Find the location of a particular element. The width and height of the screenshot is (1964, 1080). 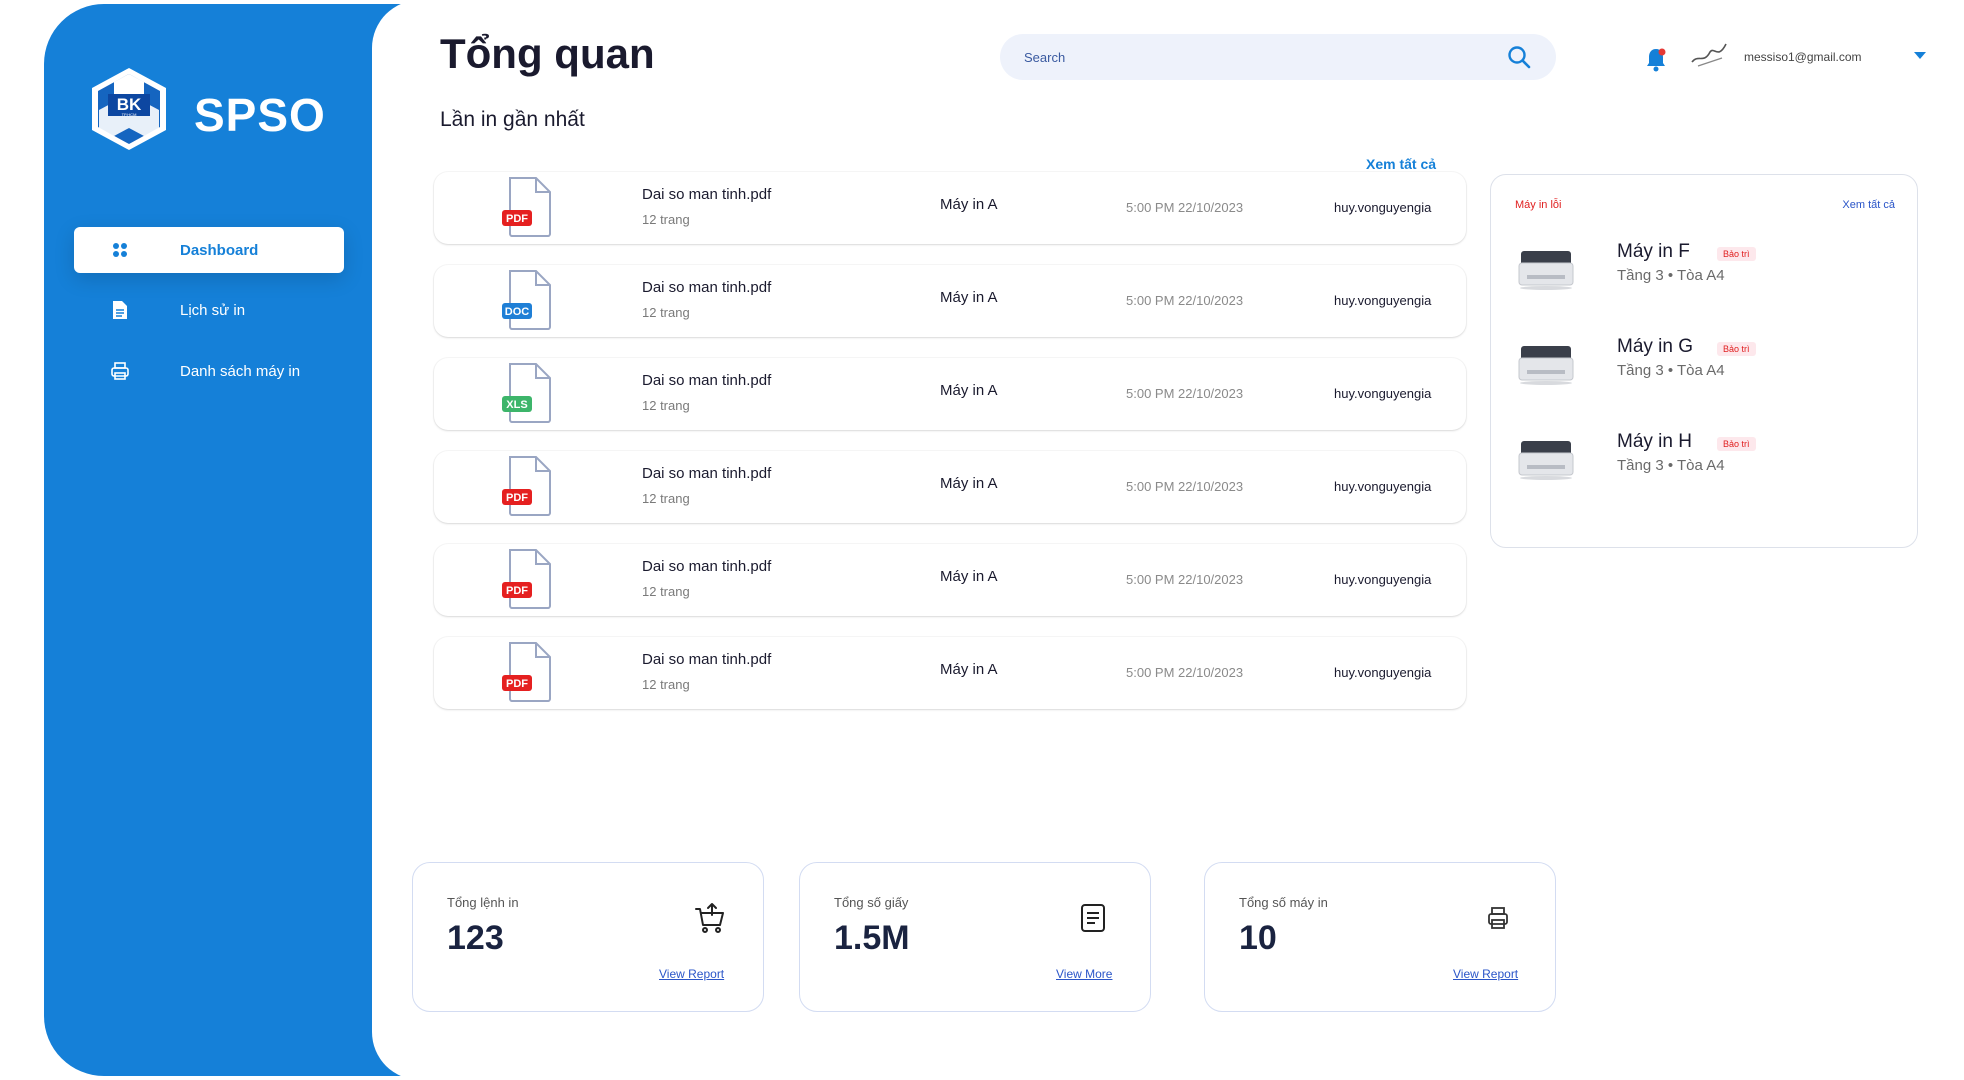

stat-value: 123 is located at coordinates (475, 938).